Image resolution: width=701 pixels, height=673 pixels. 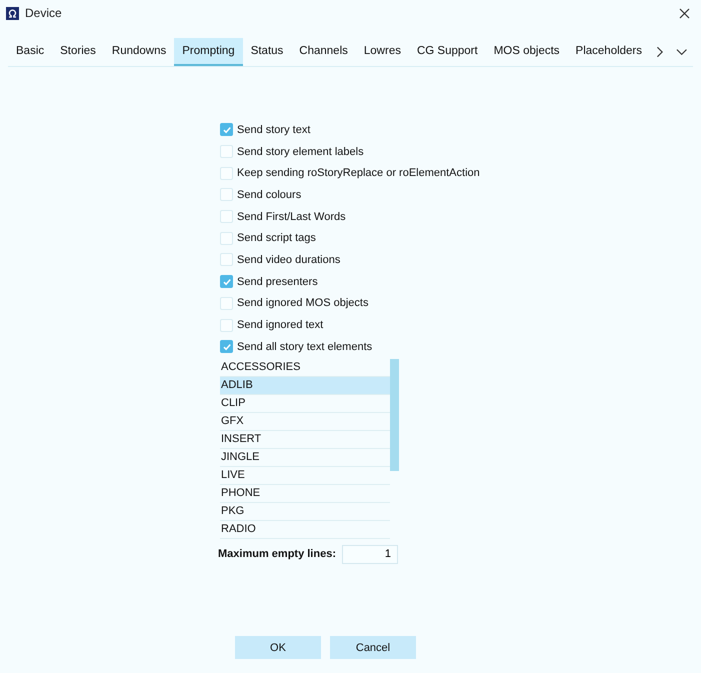 What do you see at coordinates (527, 52) in the screenshot?
I see `tab: MOS objects` at bounding box center [527, 52].